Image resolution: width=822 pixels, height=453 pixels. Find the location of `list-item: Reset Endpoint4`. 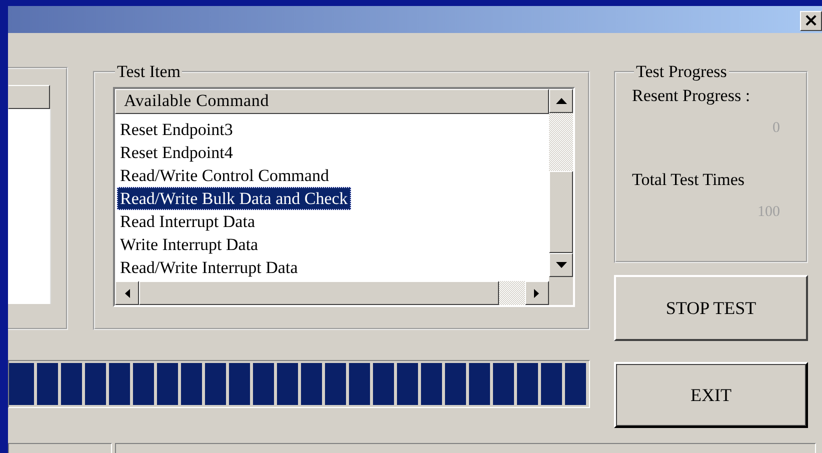

list-item: Reset Endpoint4 is located at coordinates (176, 152).